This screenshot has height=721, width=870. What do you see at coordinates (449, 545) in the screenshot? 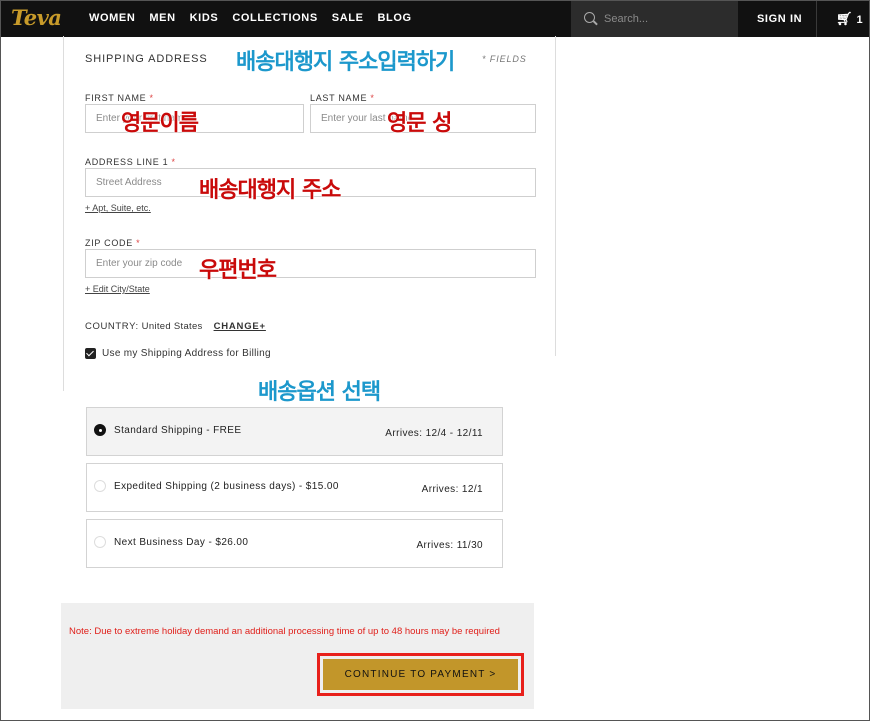
I see `shipping-option-arrival: Arrives: 11/30` at bounding box center [449, 545].